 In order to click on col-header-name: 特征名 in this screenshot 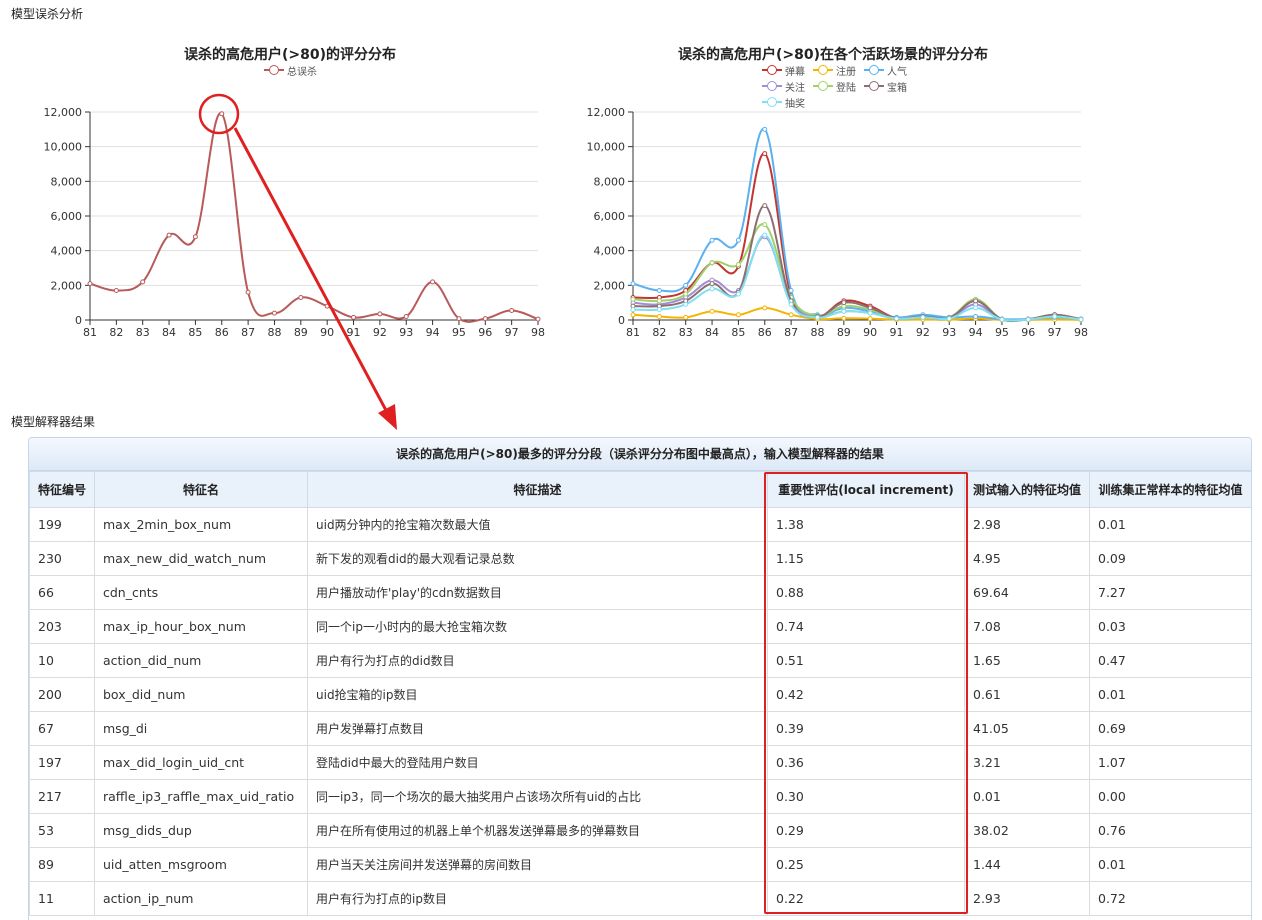, I will do `click(201, 489)`.